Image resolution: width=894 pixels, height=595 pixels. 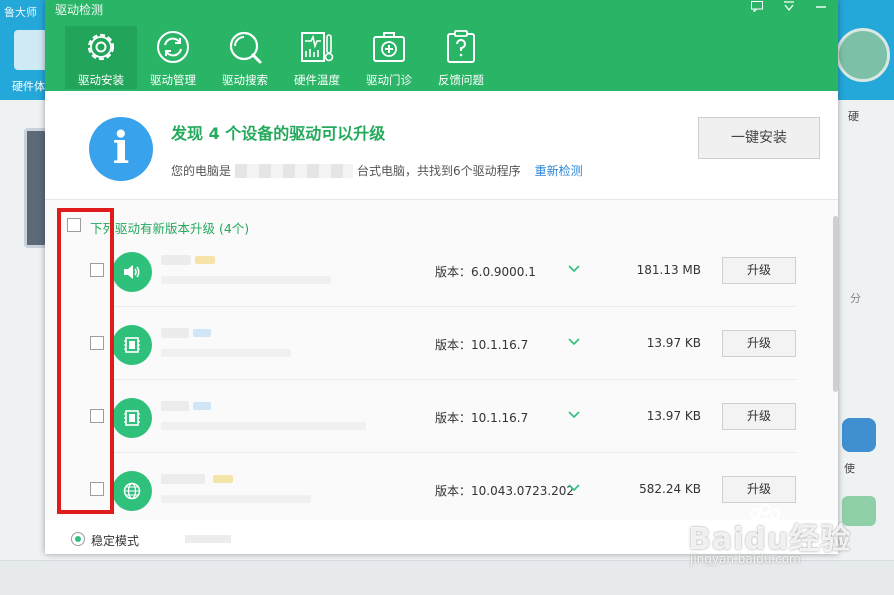 What do you see at coordinates (101, 47) in the screenshot?
I see `gear-icon` at bounding box center [101, 47].